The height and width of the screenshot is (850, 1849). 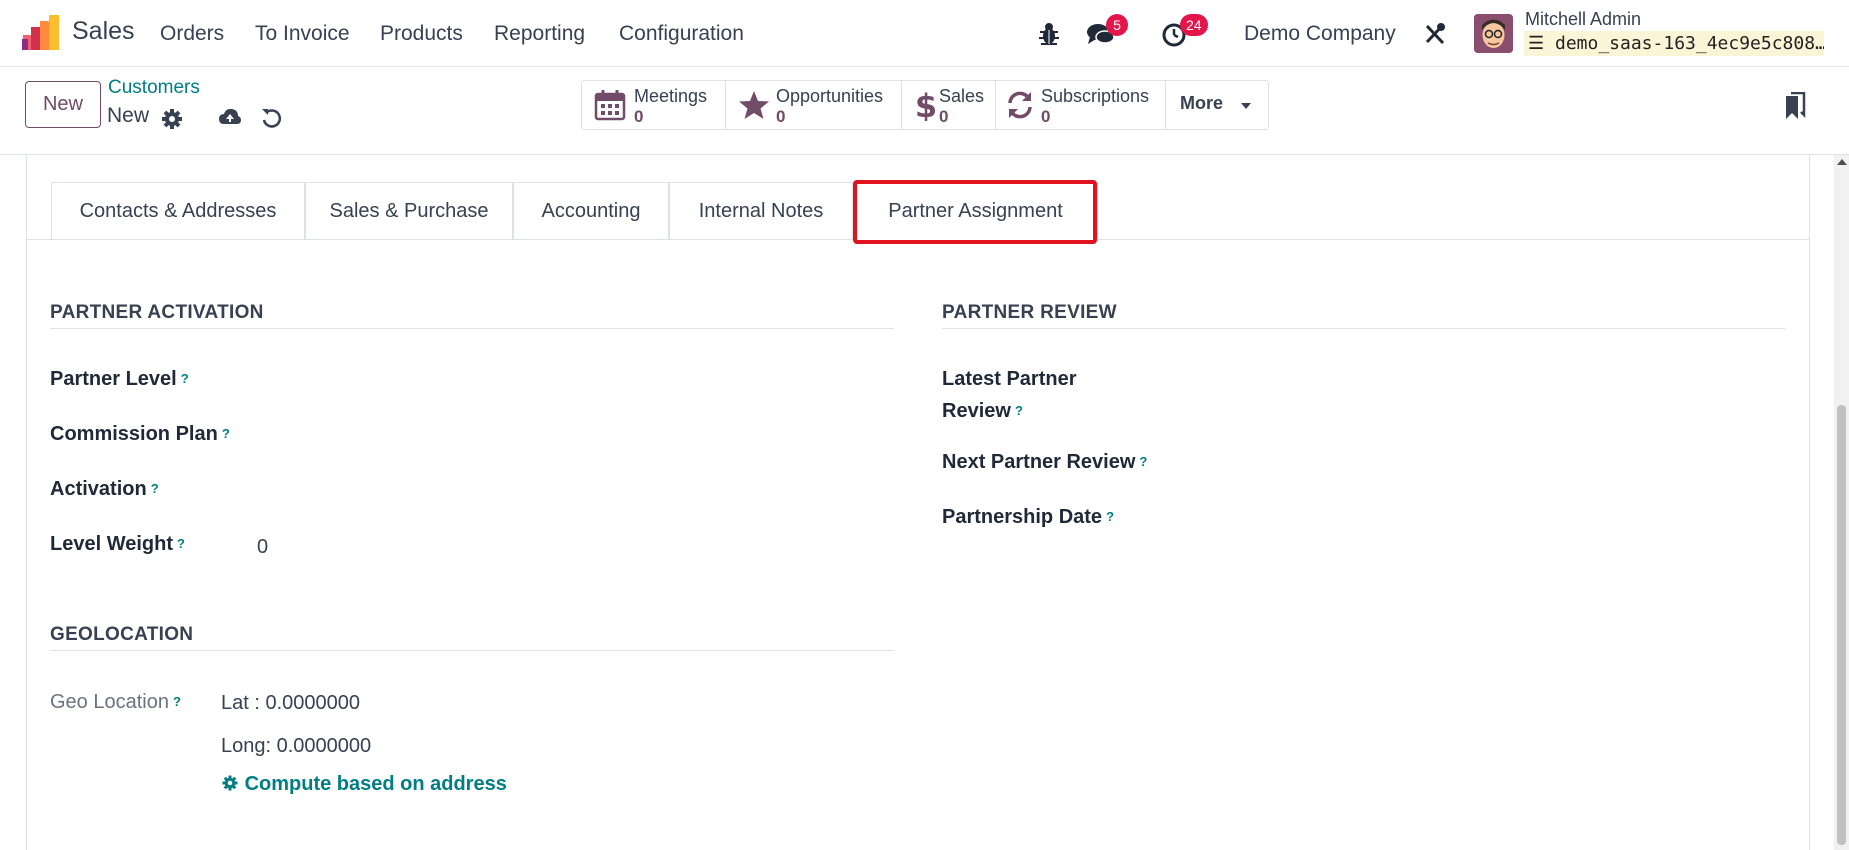 What do you see at coordinates (409, 211) in the screenshot?
I see `tab-sales-purchase: Sales & Purchase` at bounding box center [409, 211].